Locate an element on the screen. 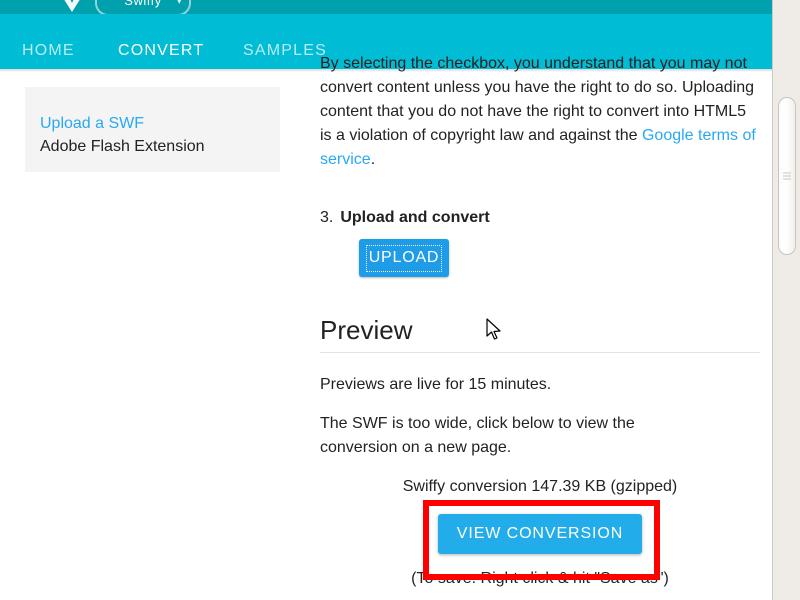 This screenshot has height=600, width=800. brand-name-pill: Swiffy ▾ is located at coordinates (143, 7).